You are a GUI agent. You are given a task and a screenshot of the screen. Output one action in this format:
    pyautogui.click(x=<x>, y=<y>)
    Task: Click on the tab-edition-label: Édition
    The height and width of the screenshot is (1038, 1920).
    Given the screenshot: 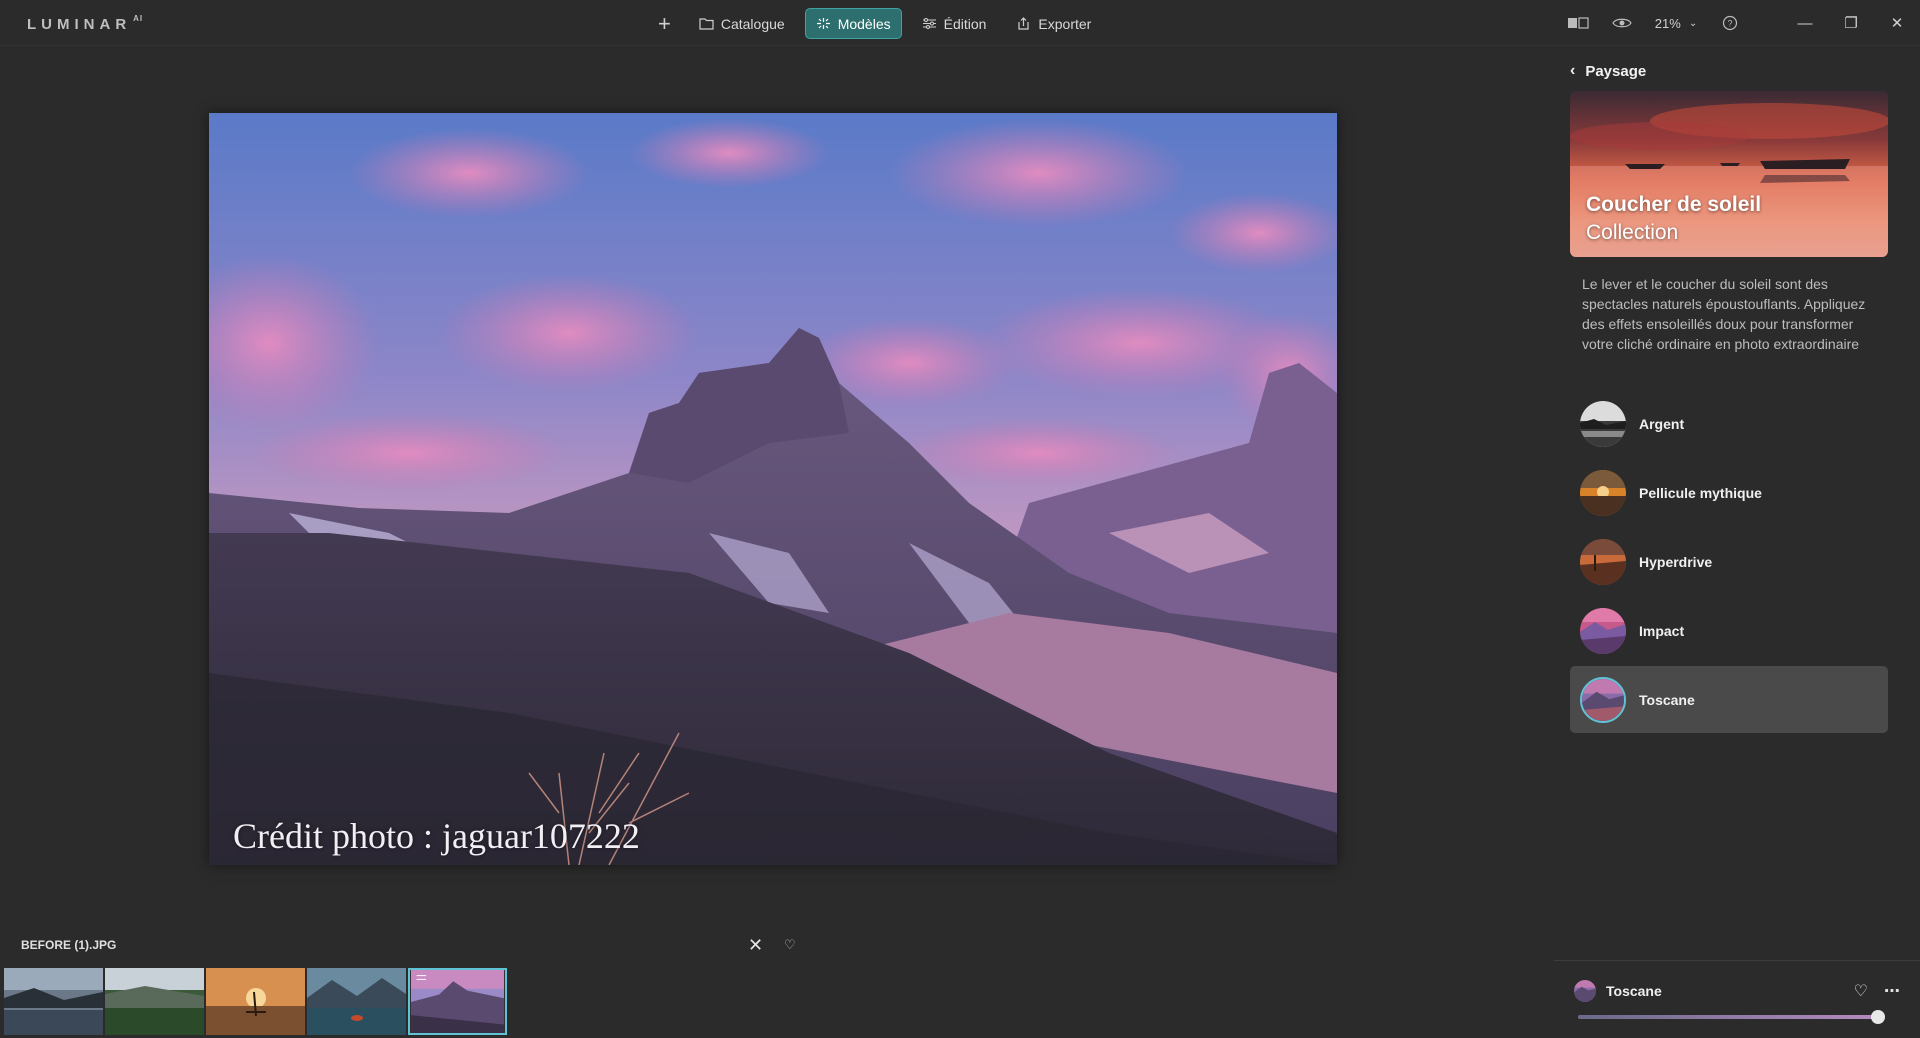 What is the action you would take?
    pyautogui.click(x=965, y=23)
    